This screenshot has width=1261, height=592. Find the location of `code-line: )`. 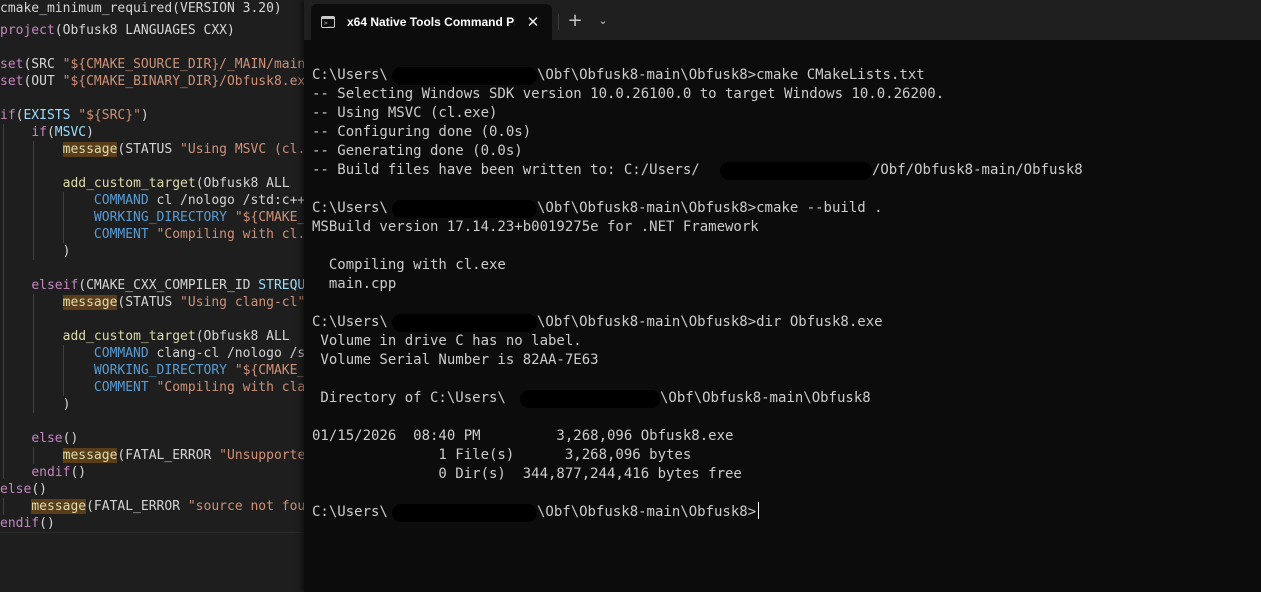

code-line: ) is located at coordinates (35, 251).